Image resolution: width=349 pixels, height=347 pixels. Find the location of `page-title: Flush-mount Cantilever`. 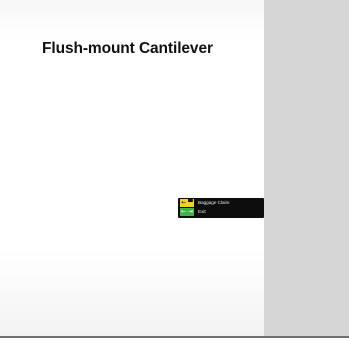

page-title: Flush-mount Cantilever is located at coordinates (127, 48).